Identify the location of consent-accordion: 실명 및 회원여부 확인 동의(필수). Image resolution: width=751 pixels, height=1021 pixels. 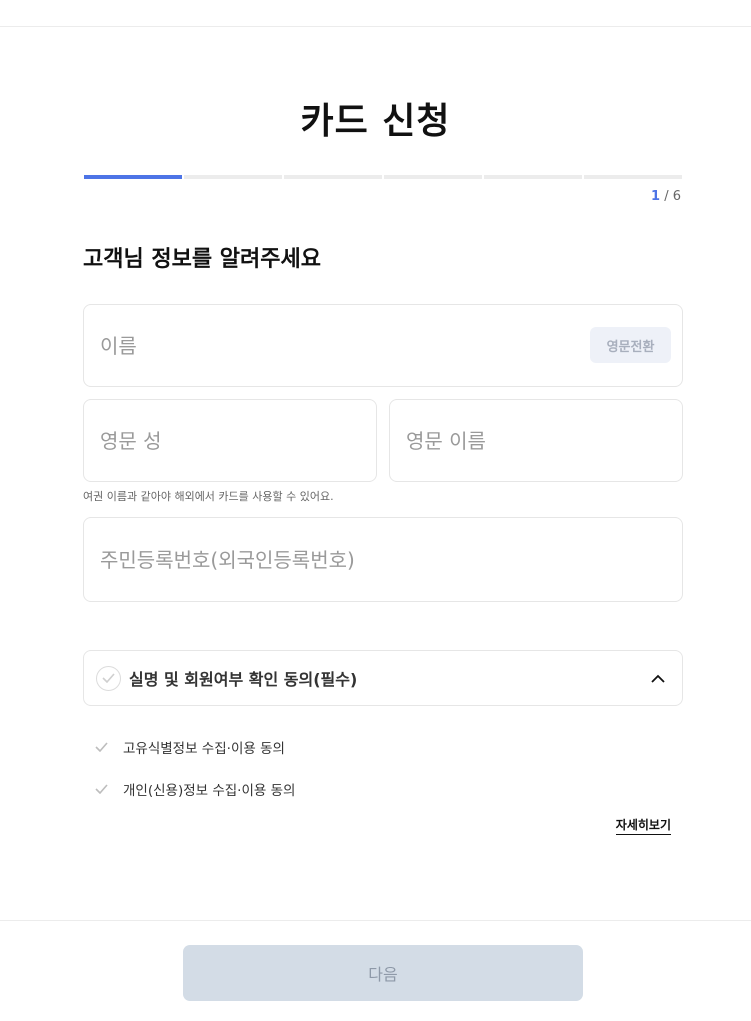
(383, 678).